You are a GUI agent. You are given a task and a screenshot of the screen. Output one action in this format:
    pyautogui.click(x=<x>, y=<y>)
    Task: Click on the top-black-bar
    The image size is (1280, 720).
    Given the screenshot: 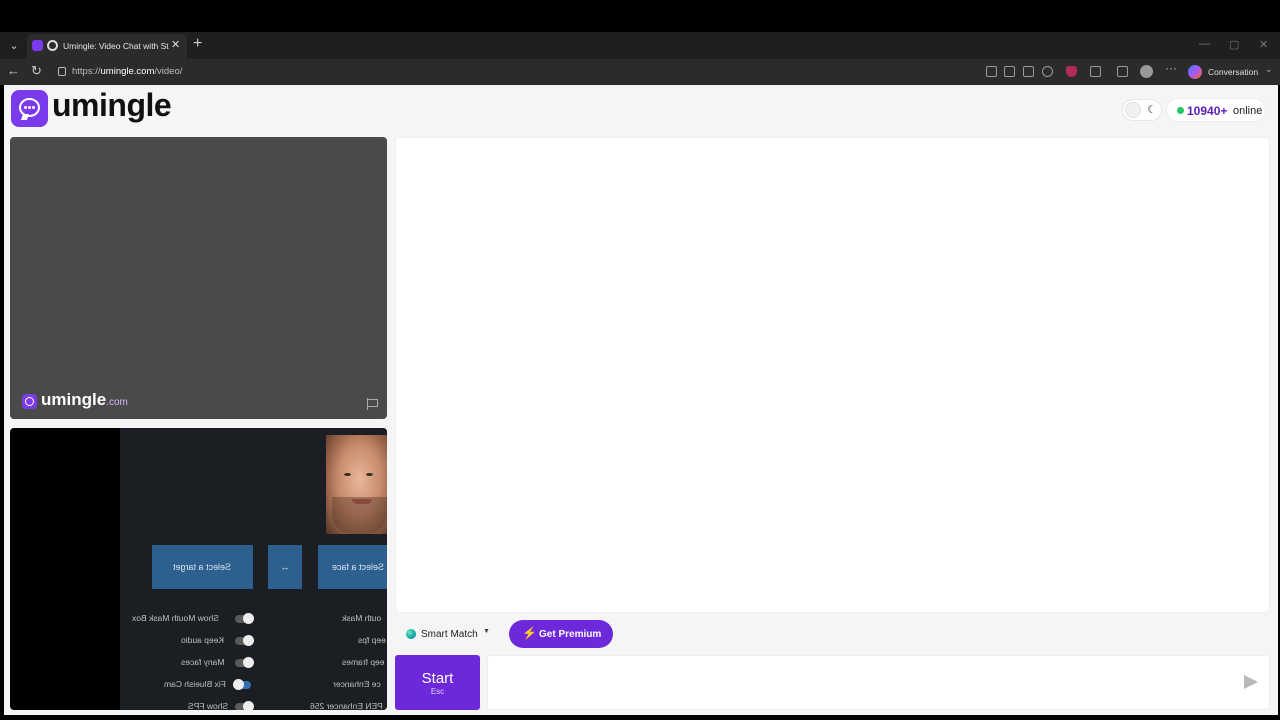 What is the action you would take?
    pyautogui.click(x=640, y=16)
    